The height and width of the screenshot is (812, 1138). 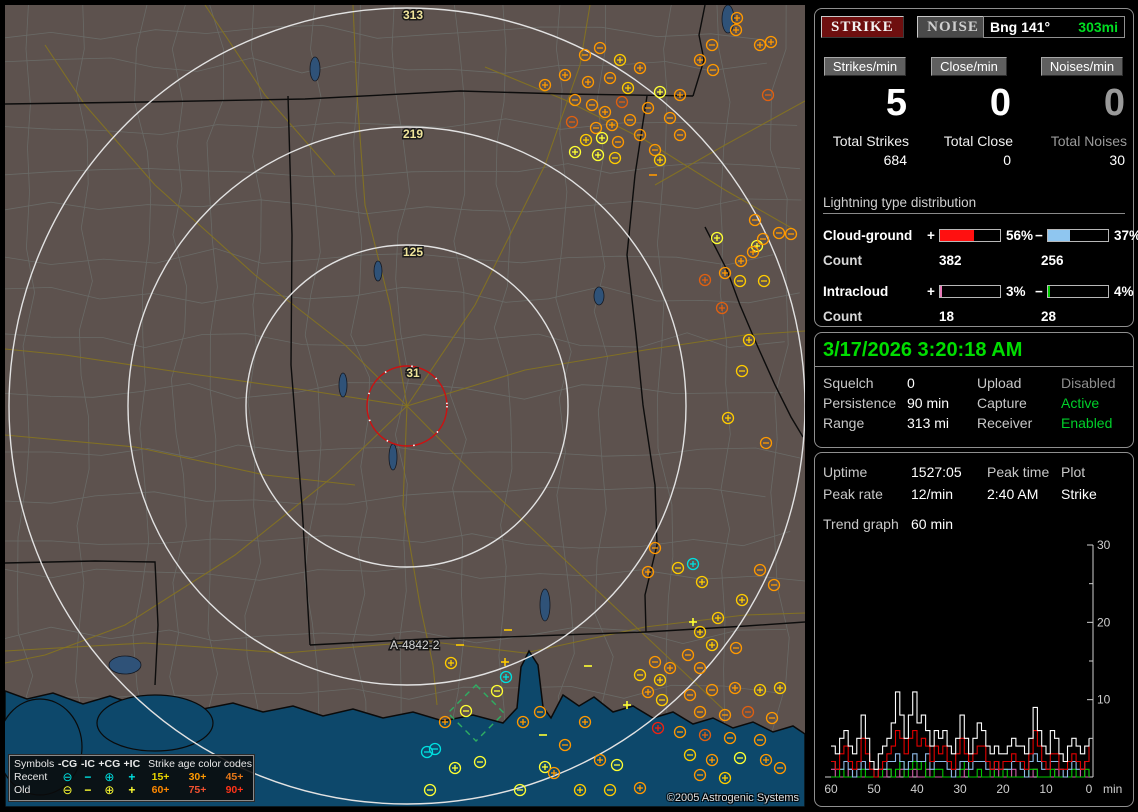 I want to click on capture-label: Capture, so click(x=1002, y=403).